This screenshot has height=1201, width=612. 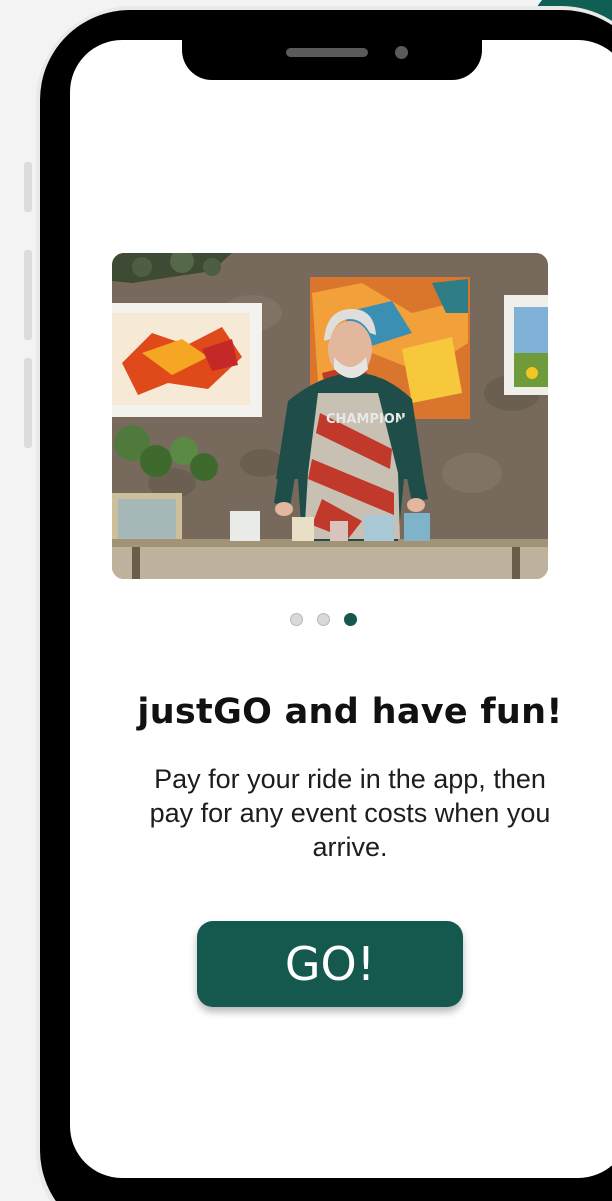 What do you see at coordinates (28, 403) in the screenshot?
I see `volume-down-button` at bounding box center [28, 403].